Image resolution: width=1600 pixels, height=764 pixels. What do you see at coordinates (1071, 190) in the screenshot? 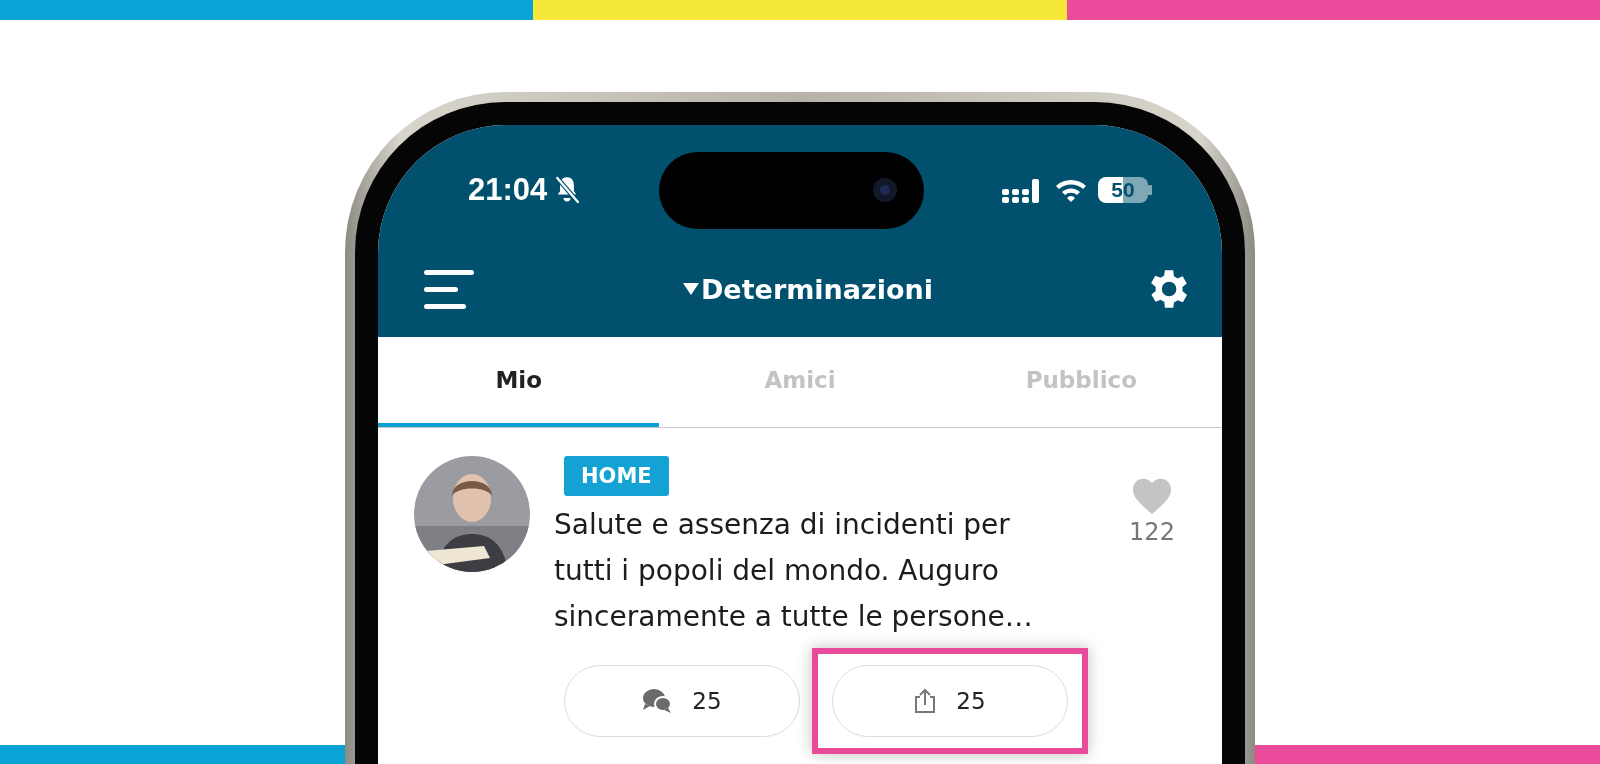
I see `wifi-icon` at bounding box center [1071, 190].